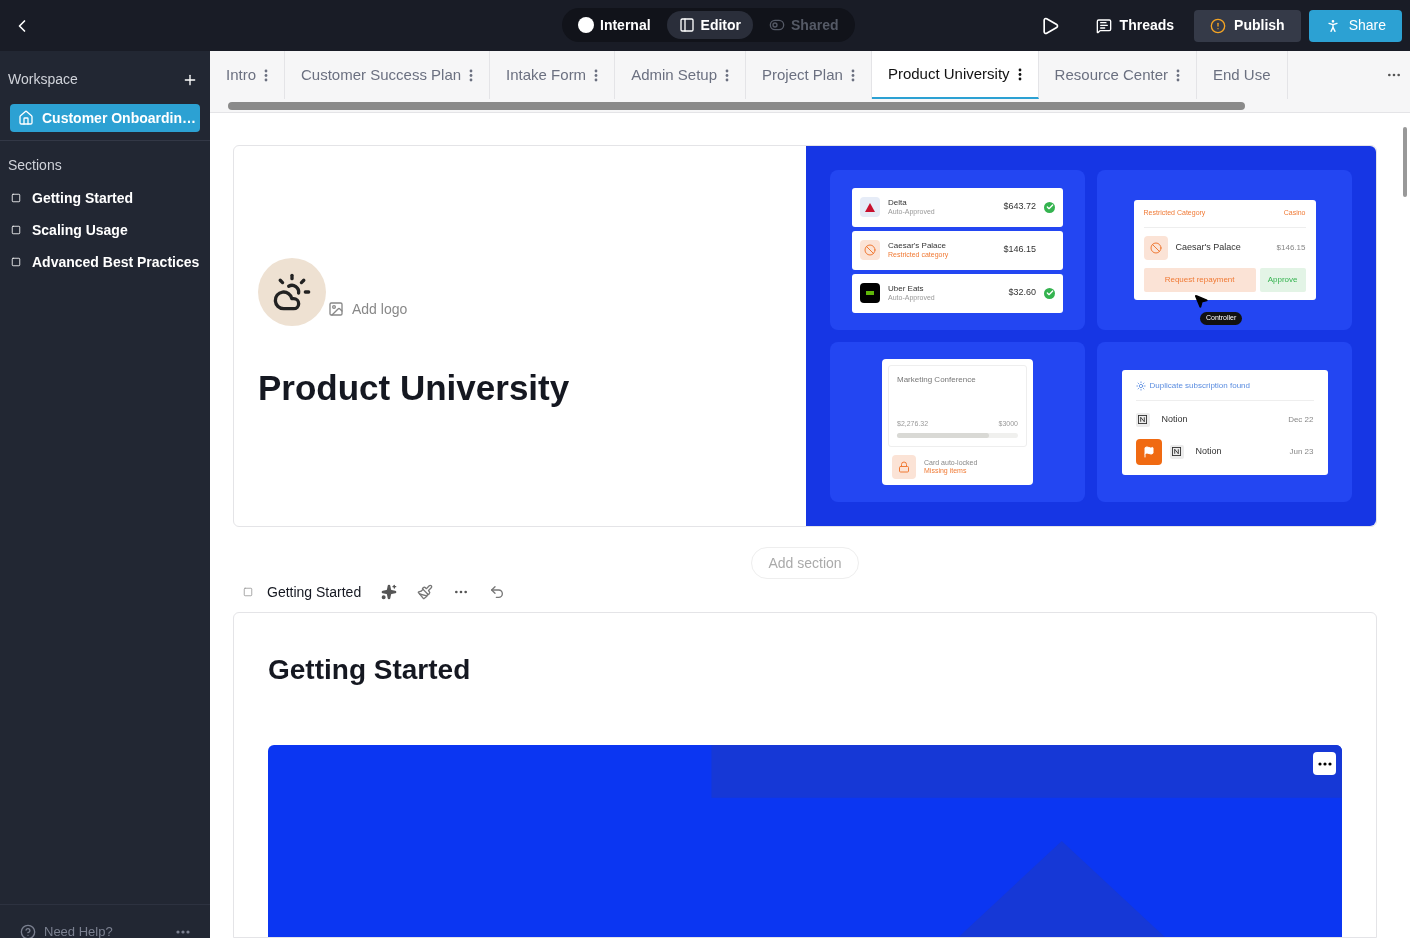 This screenshot has height=938, width=1410. I want to click on section-title: Getting Started, so click(314, 592).